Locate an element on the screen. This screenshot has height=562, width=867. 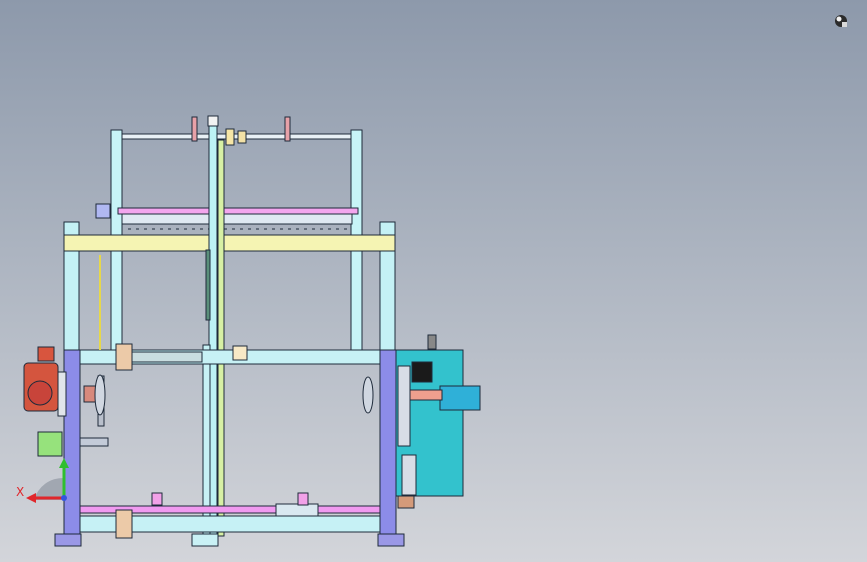
center-column-b is located at coordinates (221, 338).